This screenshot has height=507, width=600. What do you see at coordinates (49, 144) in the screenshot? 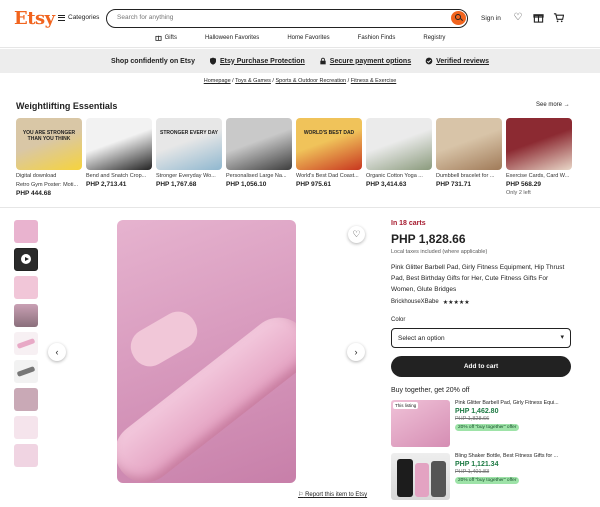
I see `carousel-card-image: YOU ARE STRONGER THAN YOU THINK` at bounding box center [49, 144].